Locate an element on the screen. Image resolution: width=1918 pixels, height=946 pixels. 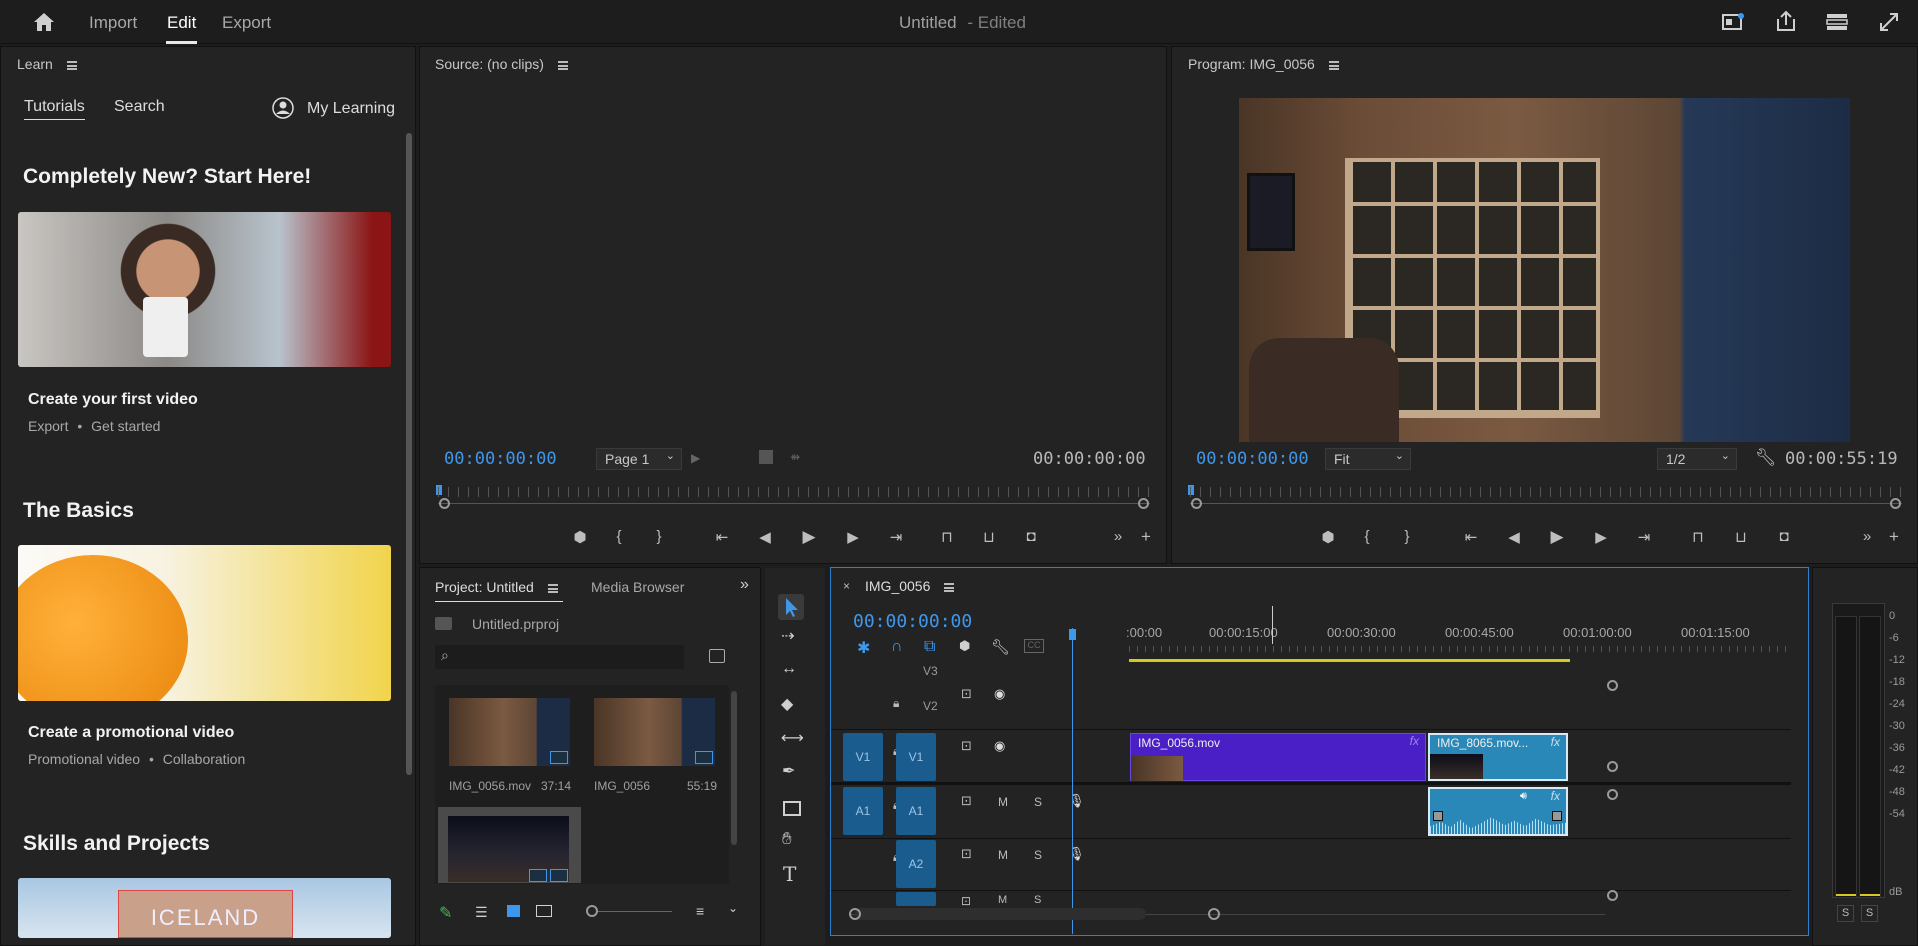
program-video-frame is located at coordinates (1544, 270).